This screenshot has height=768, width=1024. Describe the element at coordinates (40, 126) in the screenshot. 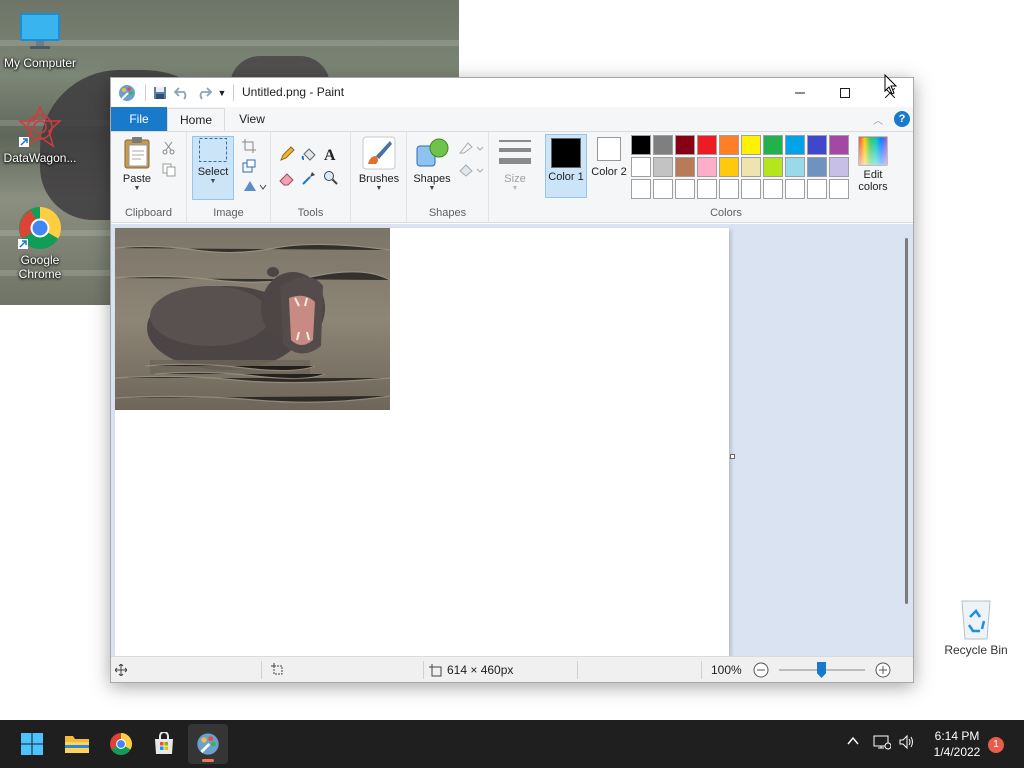

I see `datawagon-icon` at that location.